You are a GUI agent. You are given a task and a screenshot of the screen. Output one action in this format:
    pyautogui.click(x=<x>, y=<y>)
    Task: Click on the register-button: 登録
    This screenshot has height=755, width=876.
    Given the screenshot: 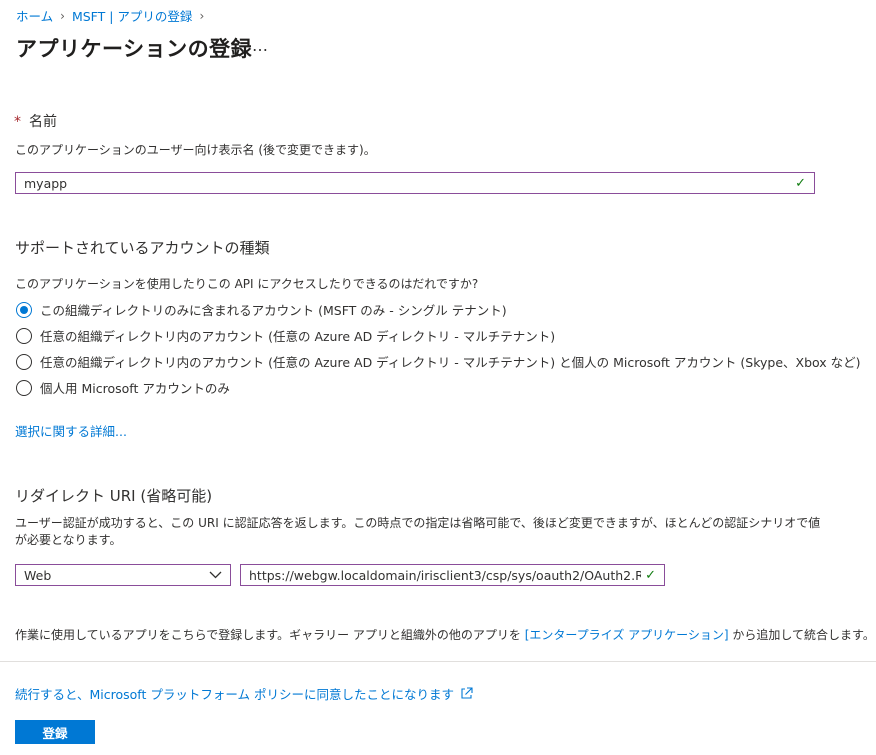 What is the action you would take?
    pyautogui.click(x=55, y=732)
    